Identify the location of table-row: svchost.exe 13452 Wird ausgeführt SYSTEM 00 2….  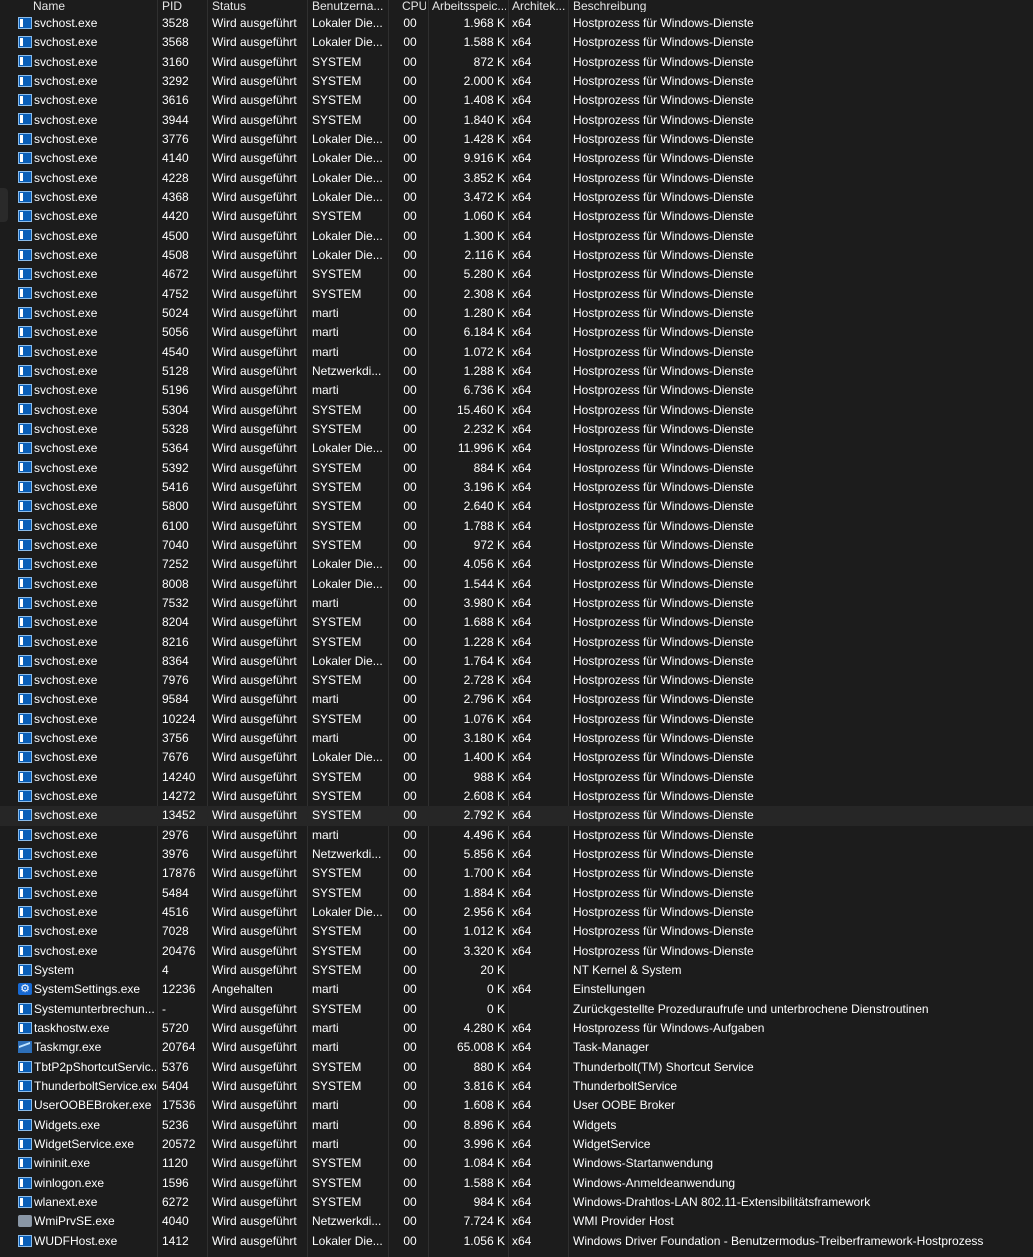
(516, 816).